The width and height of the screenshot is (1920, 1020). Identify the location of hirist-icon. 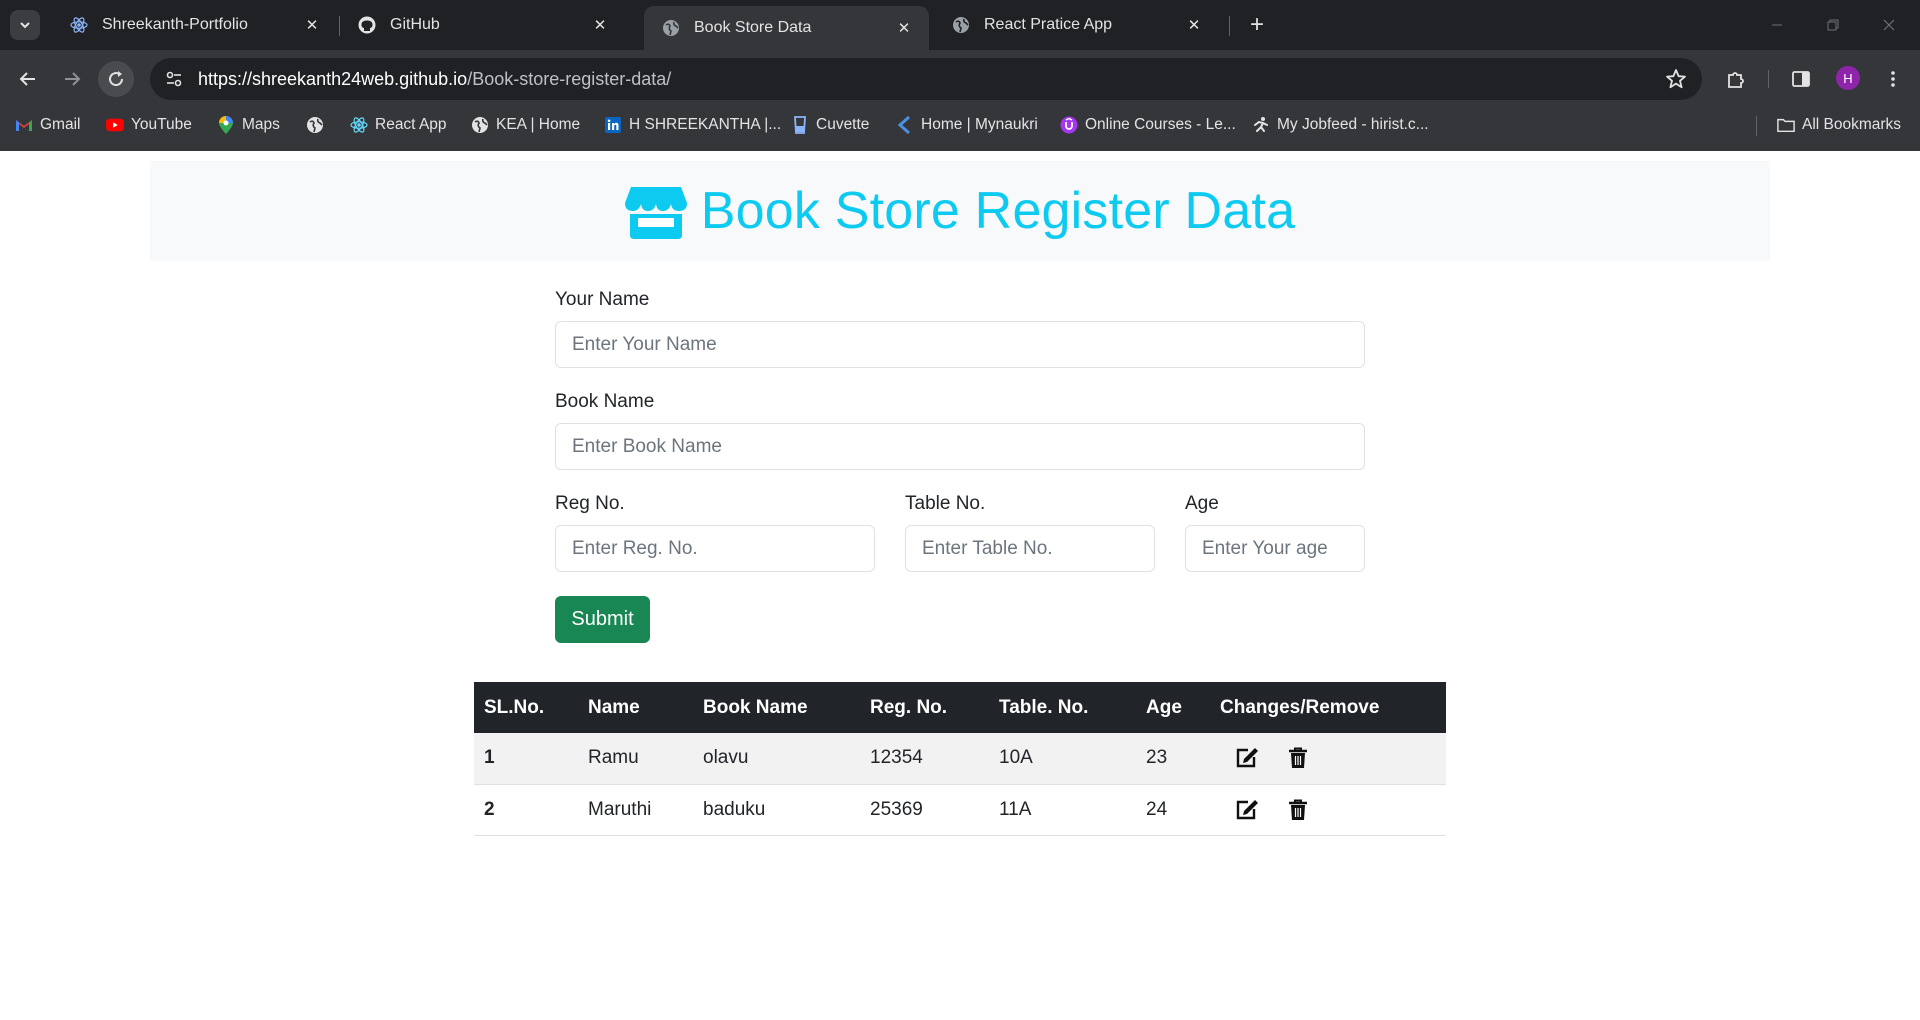
(1261, 125).